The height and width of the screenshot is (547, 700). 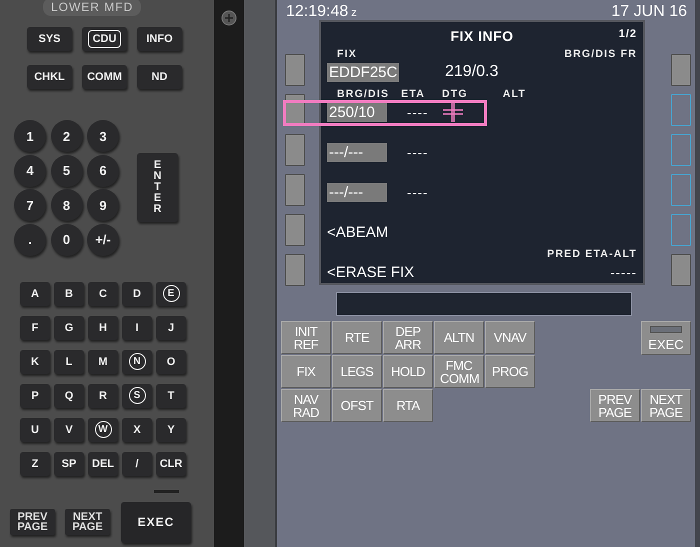 What do you see at coordinates (69, 464) in the screenshot?
I see `letter-key: SP` at bounding box center [69, 464].